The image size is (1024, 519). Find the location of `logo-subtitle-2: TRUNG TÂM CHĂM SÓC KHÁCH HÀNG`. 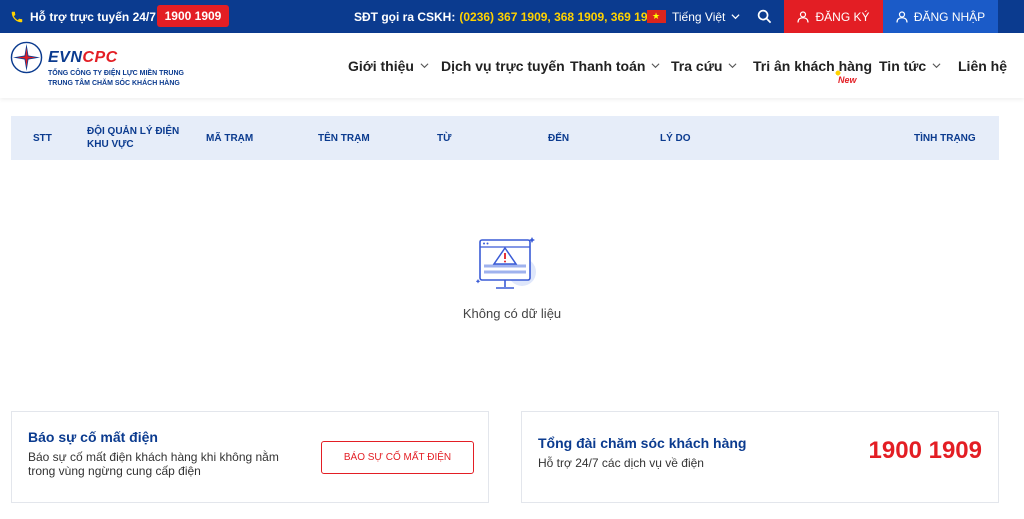

logo-subtitle-2: TRUNG TÂM CHĂM SÓC KHÁCH HÀNG is located at coordinates (114, 83).